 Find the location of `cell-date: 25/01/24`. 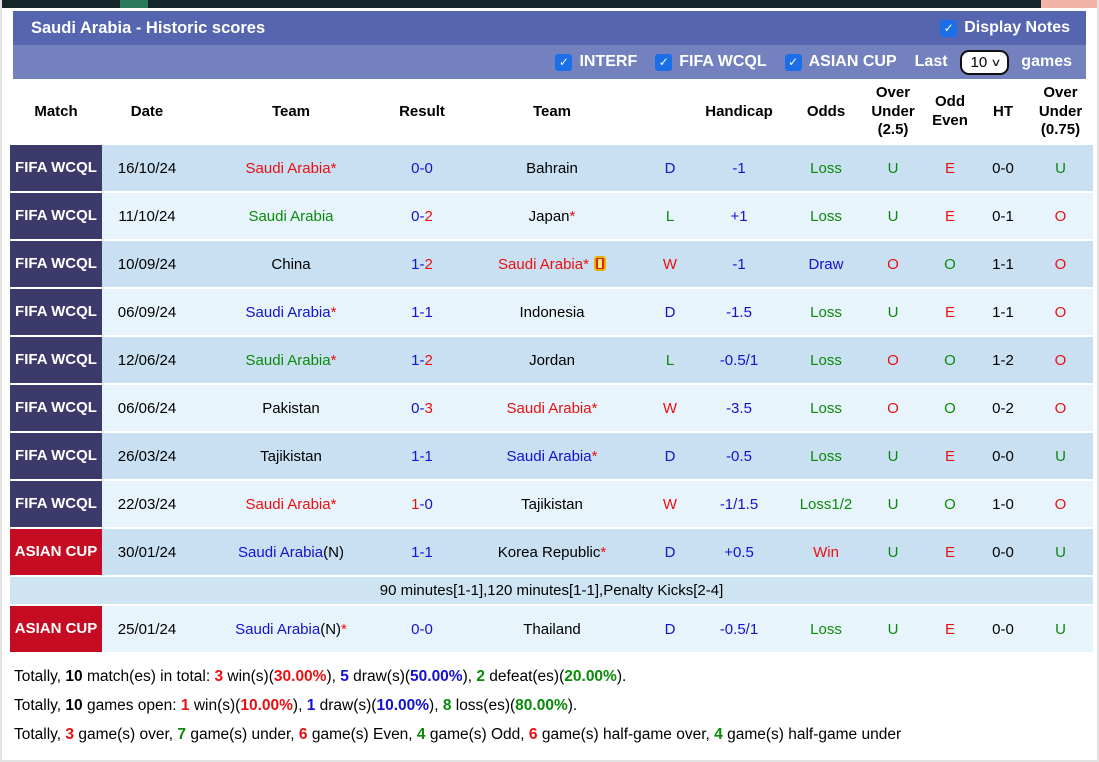

cell-date: 25/01/24 is located at coordinates (147, 629).